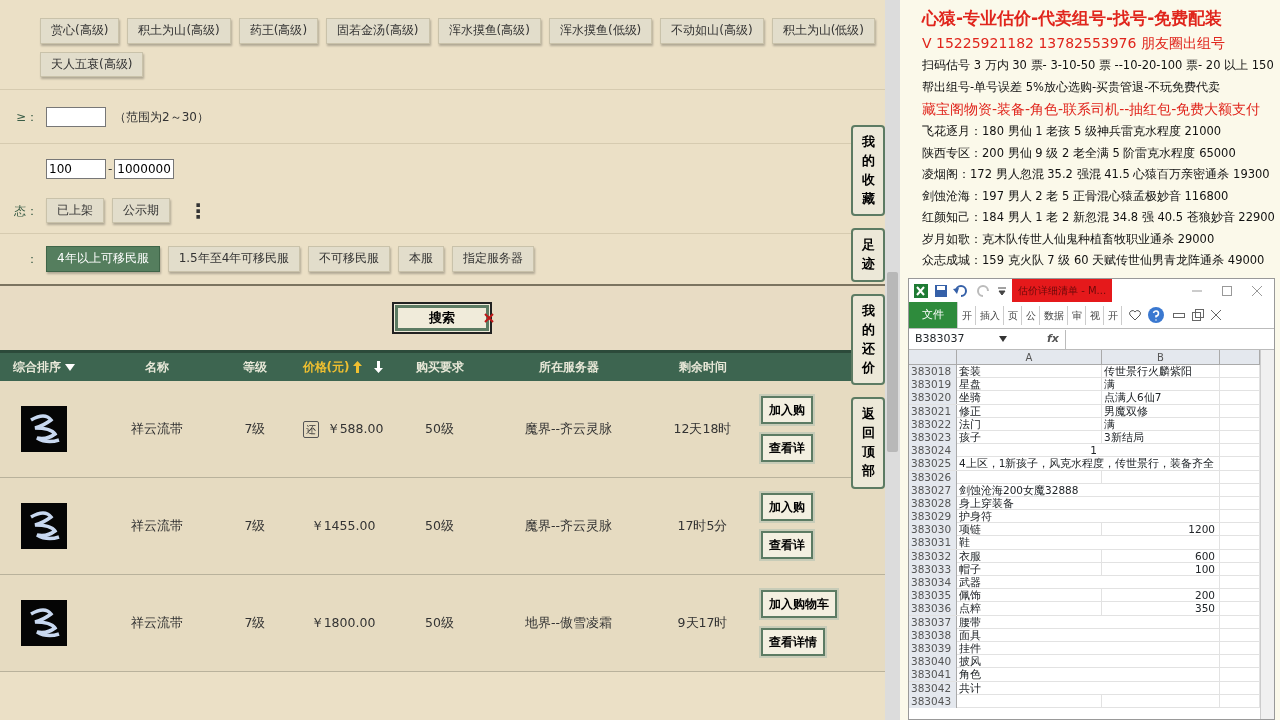 This screenshot has width=1280, height=720. I want to click on row-number: 383035, so click(933, 596).